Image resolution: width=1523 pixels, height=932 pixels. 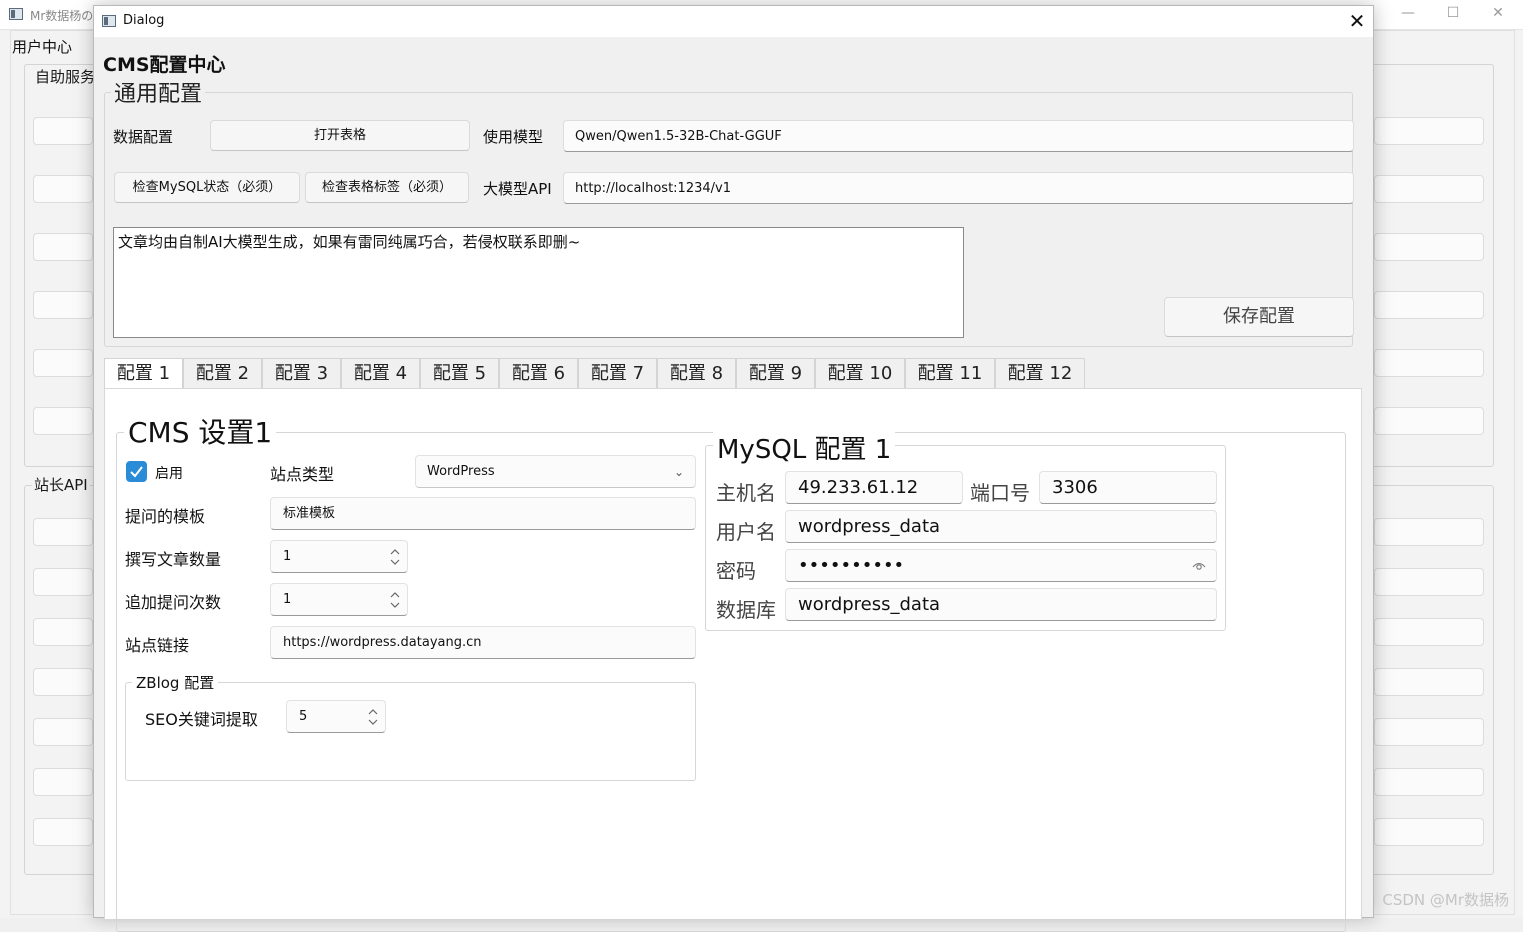 I want to click on mysql-config-title: MySQL 配置 1, so click(x=804, y=447).